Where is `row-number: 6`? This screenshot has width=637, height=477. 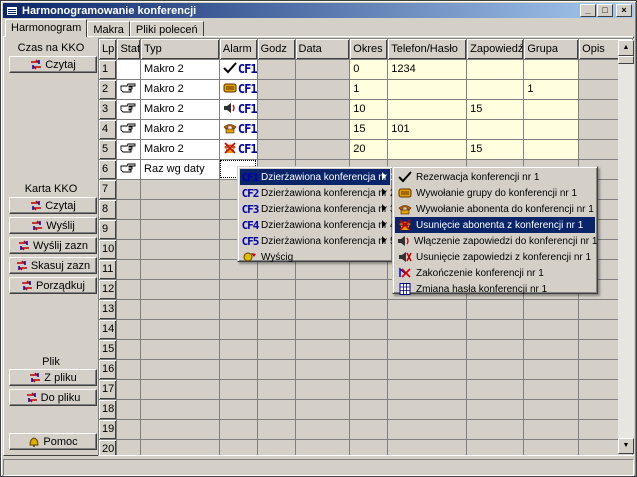 row-number: 6 is located at coordinates (108, 169).